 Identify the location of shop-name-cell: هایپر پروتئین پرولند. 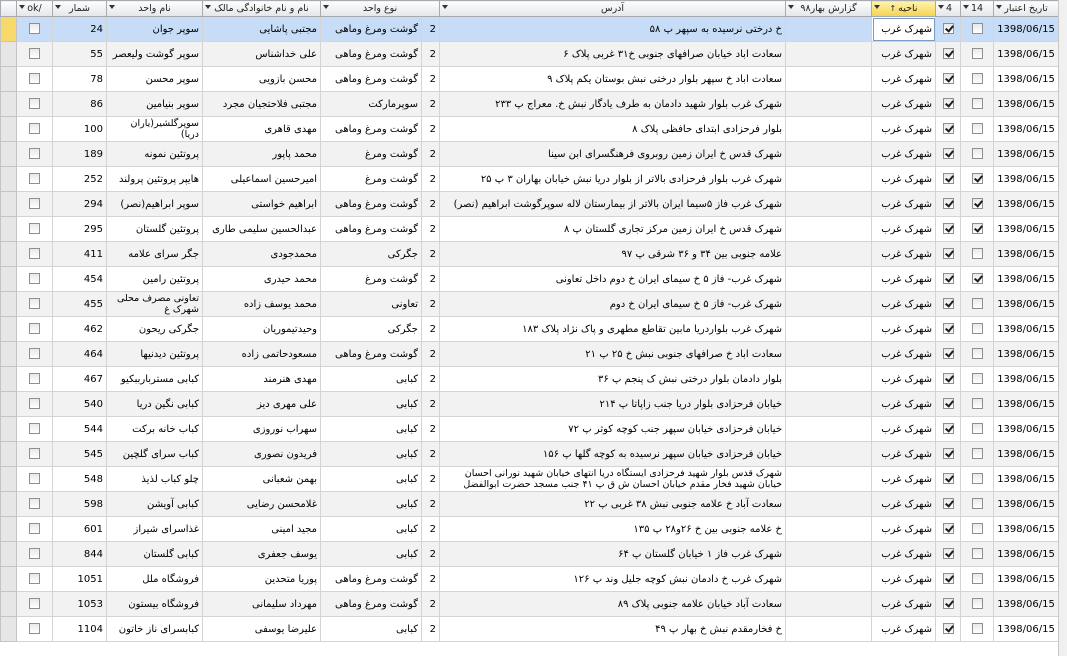
(154, 179).